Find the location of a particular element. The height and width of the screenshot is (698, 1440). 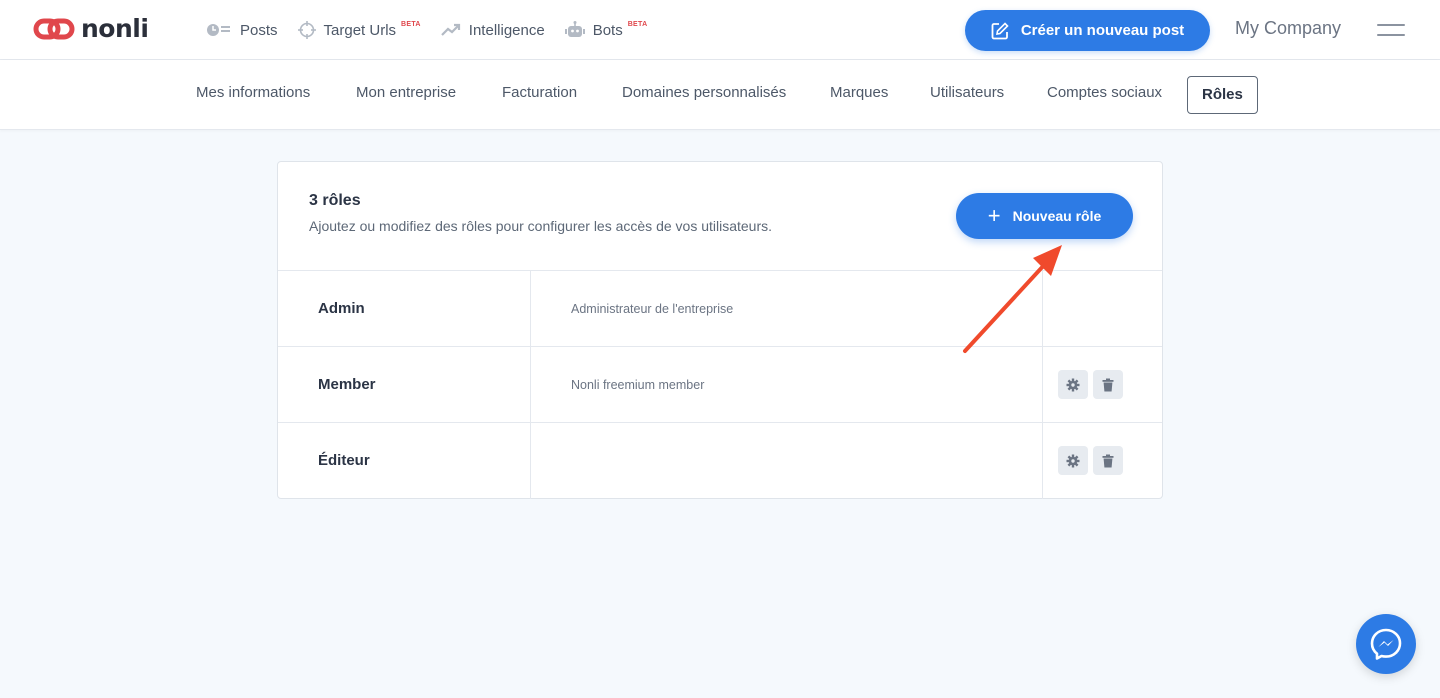

tab-domaines-personnalises: Domaines personnalisés is located at coordinates (704, 92).